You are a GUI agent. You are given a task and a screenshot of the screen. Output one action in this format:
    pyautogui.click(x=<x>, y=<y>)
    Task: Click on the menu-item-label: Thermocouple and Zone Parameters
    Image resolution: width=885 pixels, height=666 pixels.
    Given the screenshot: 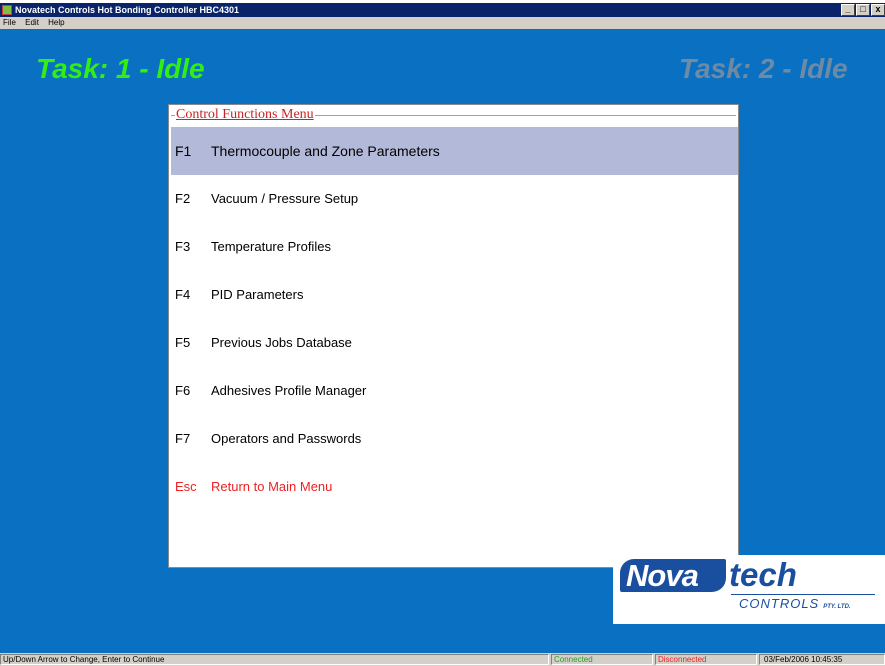 What is the action you would take?
    pyautogui.click(x=325, y=151)
    